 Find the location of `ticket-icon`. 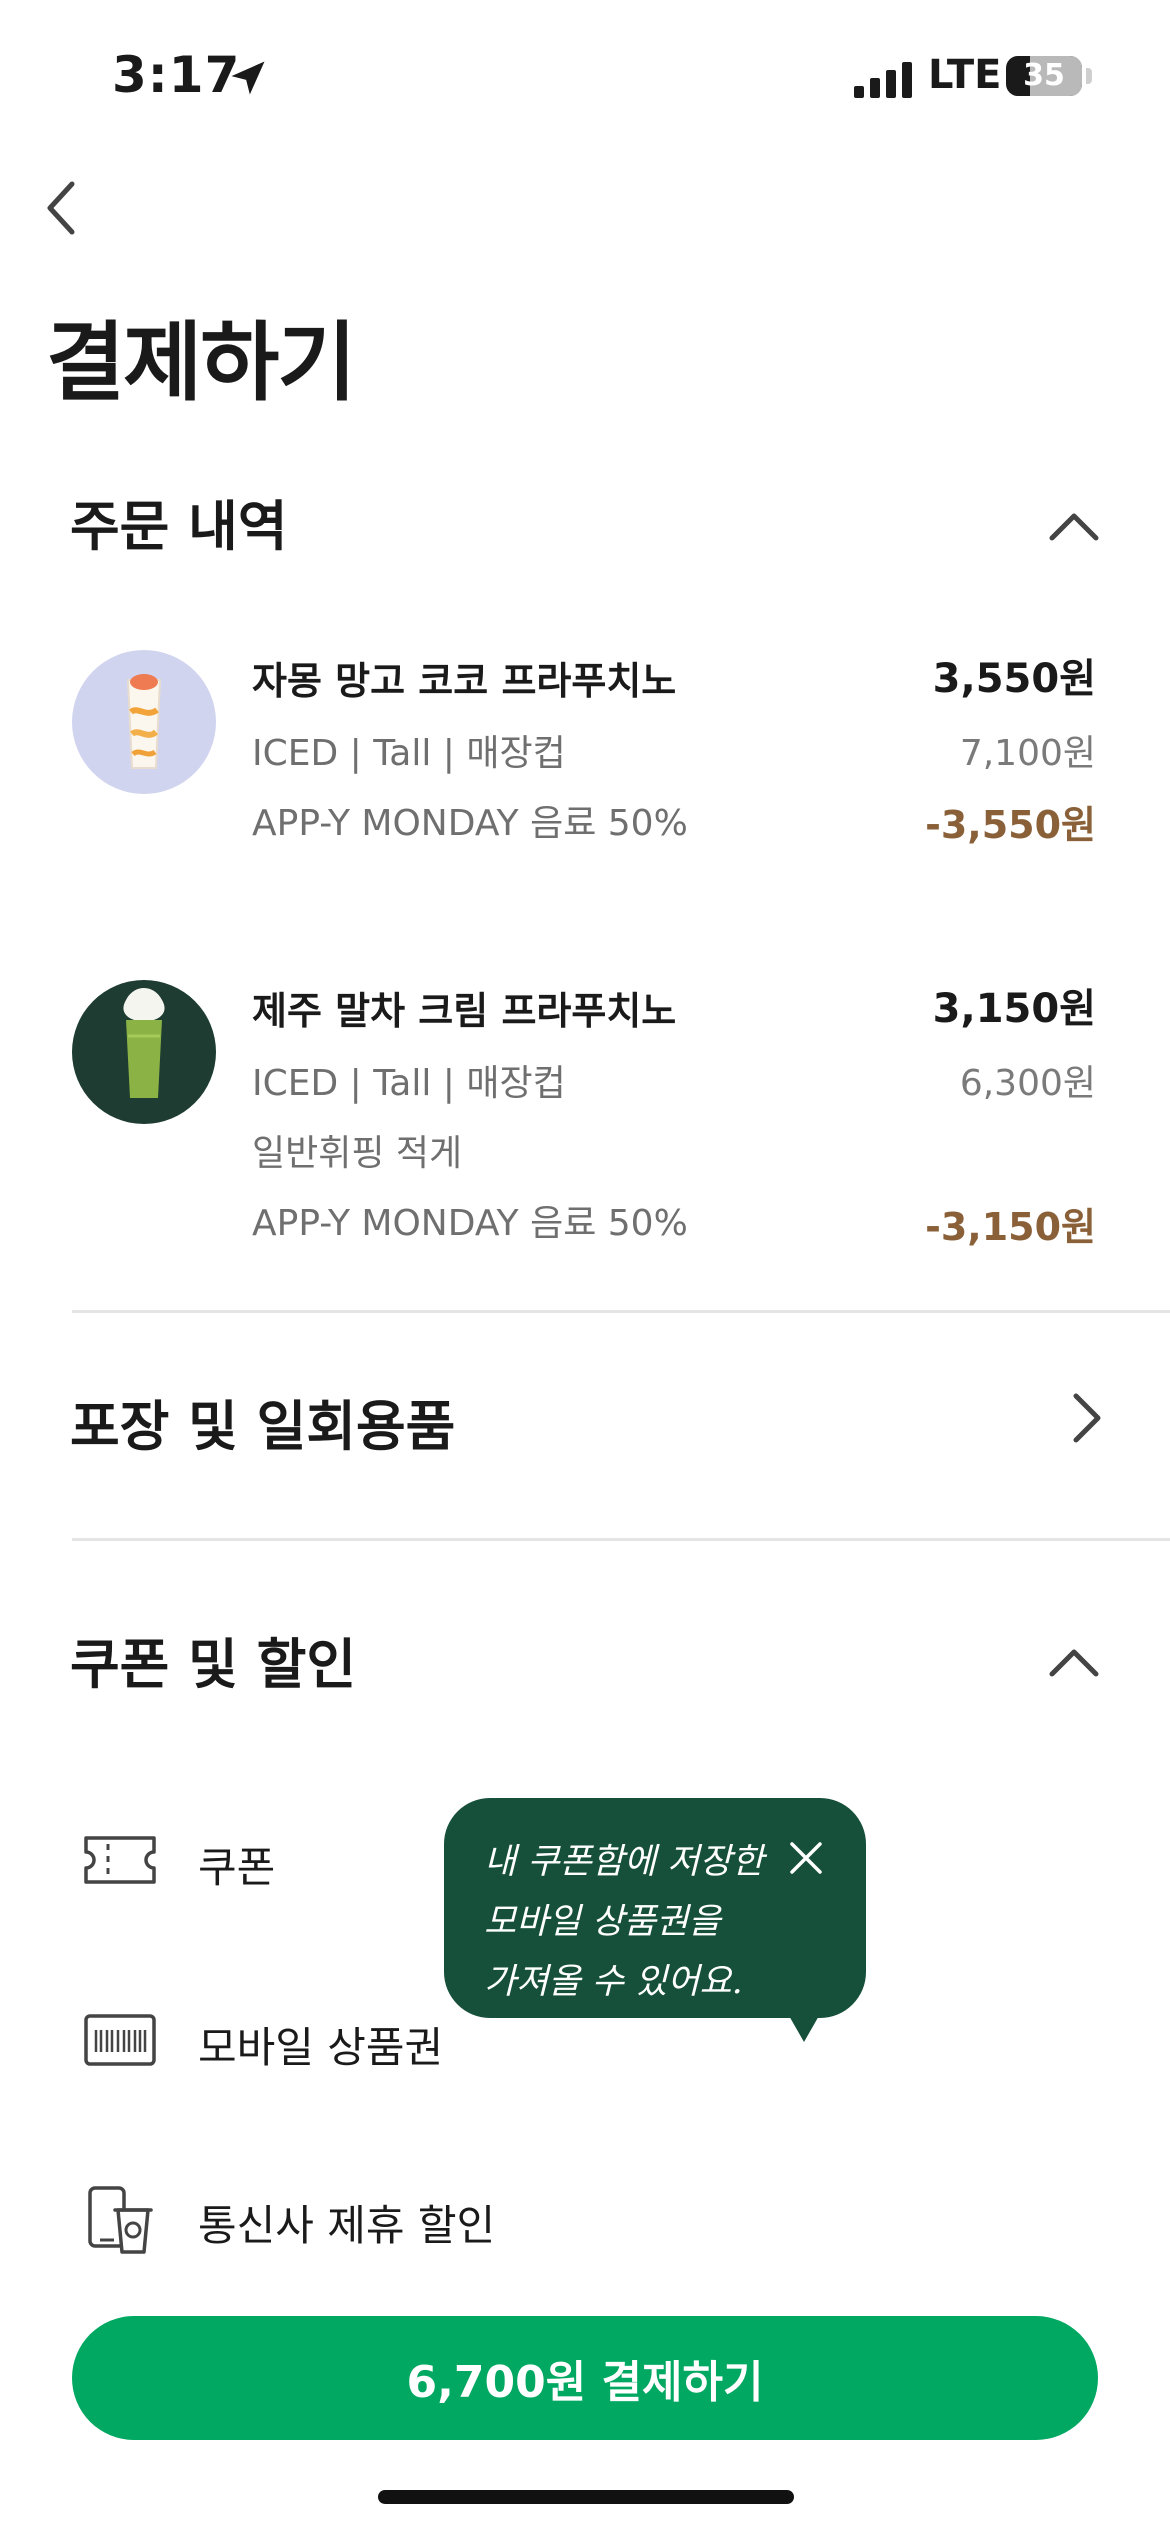

ticket-icon is located at coordinates (120, 1860).